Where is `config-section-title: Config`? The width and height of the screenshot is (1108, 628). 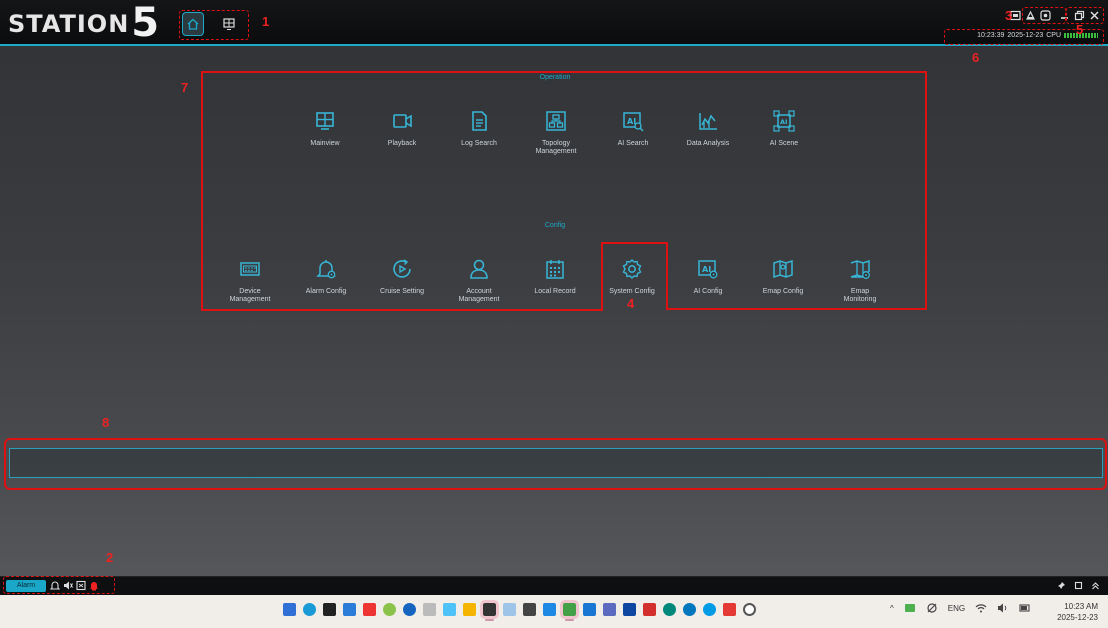 config-section-title: Config is located at coordinates (555, 225).